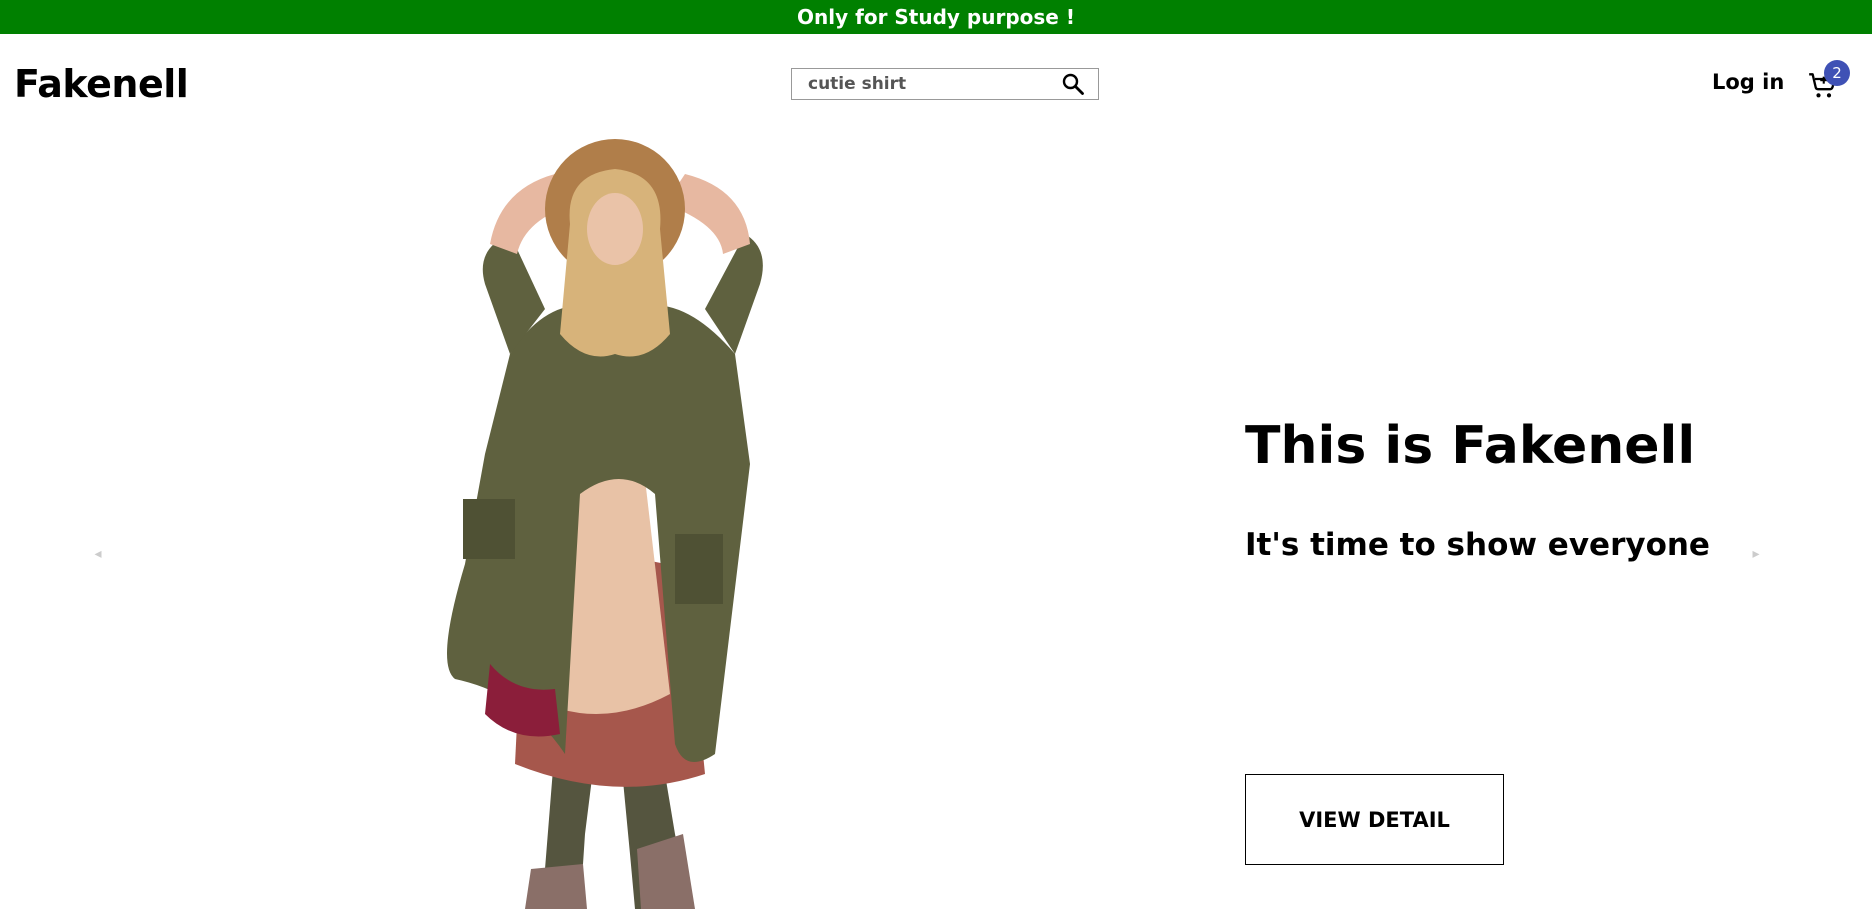 This screenshot has width=1872, height=909. What do you see at coordinates (922, 84) in the screenshot?
I see `search-input` at bounding box center [922, 84].